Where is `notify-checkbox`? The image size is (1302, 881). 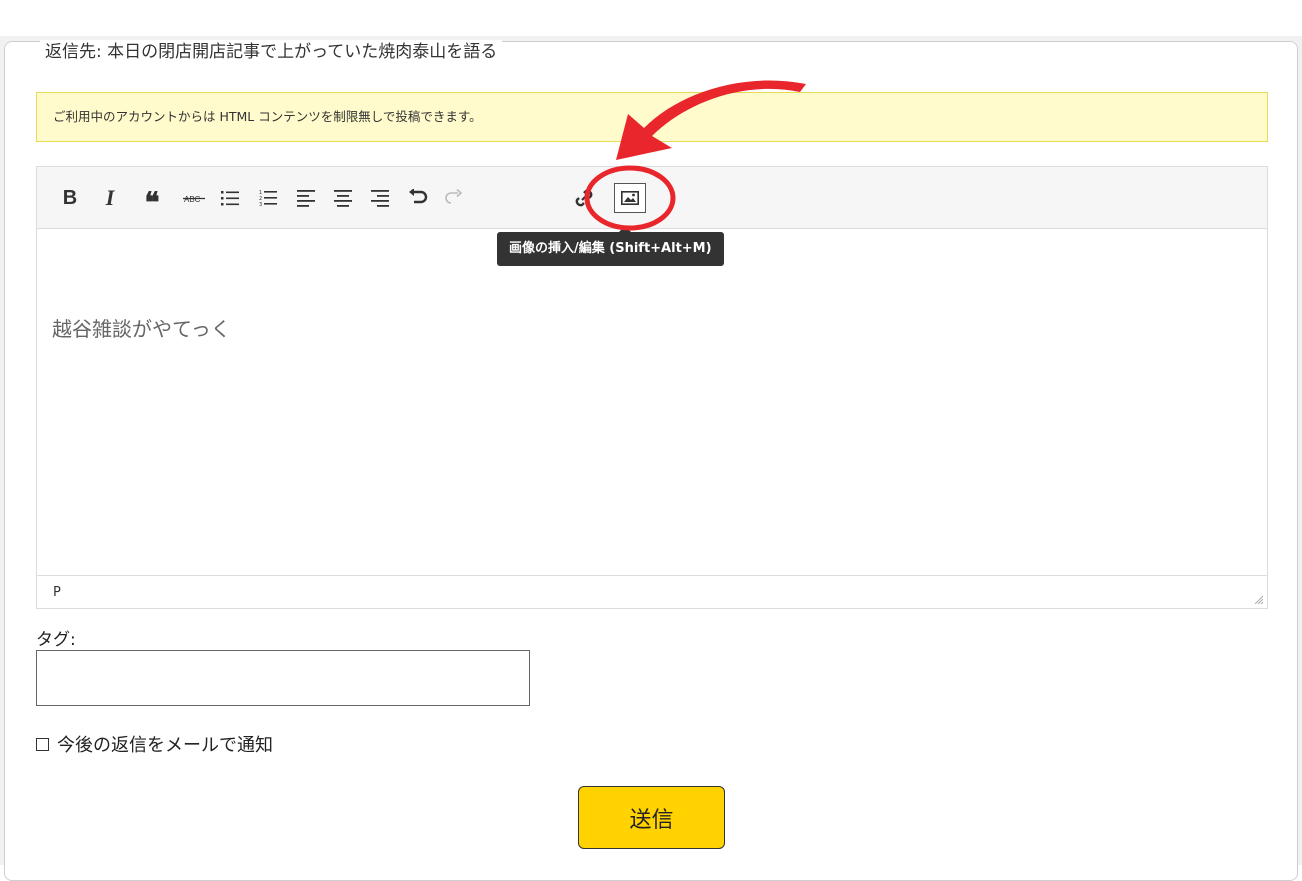 notify-checkbox is located at coordinates (42, 744).